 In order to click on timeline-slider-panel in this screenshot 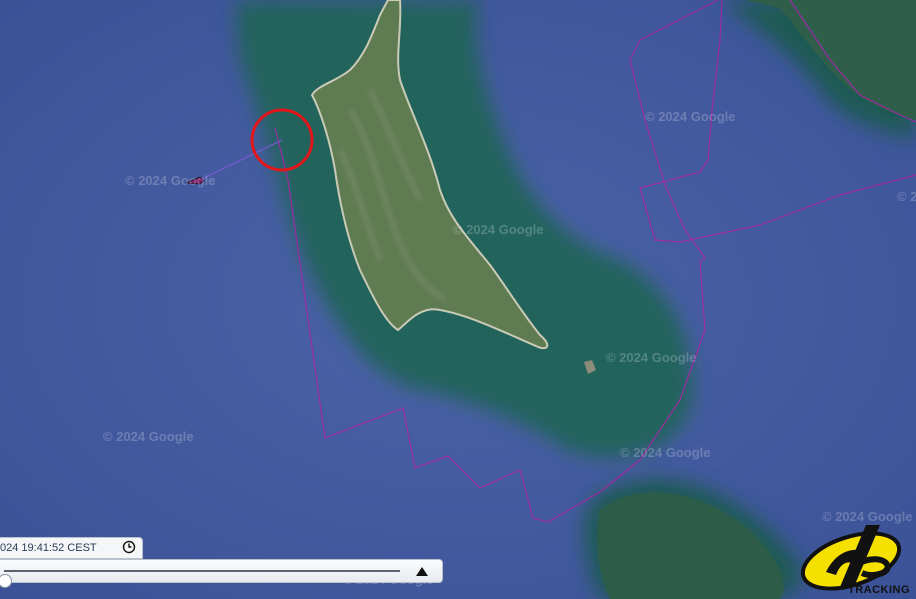, I will do `click(221, 573)`.